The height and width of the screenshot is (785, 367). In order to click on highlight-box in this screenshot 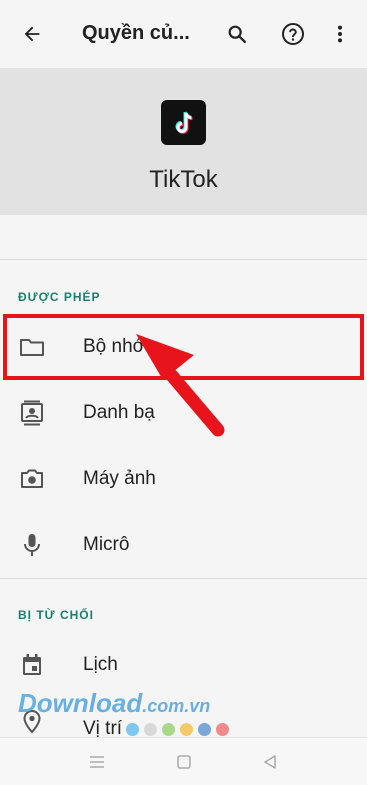, I will do `click(183, 347)`.